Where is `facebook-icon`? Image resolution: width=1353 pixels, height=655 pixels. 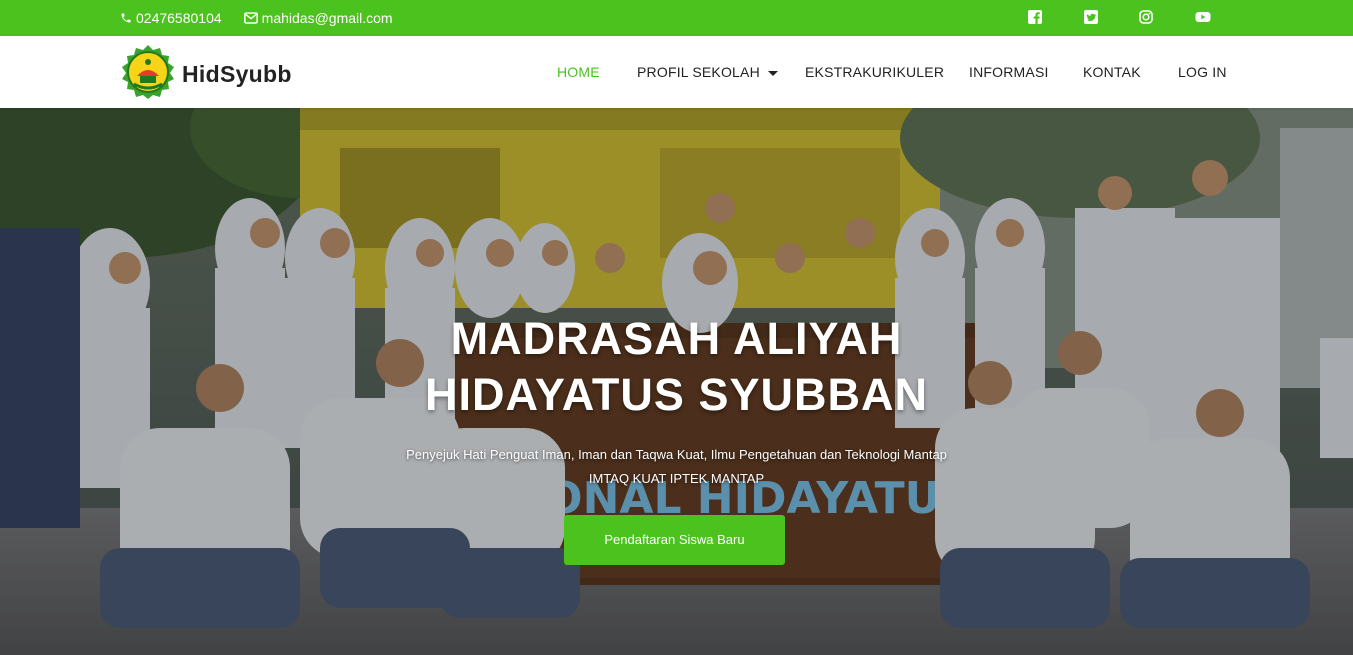
facebook-icon is located at coordinates (1035, 17).